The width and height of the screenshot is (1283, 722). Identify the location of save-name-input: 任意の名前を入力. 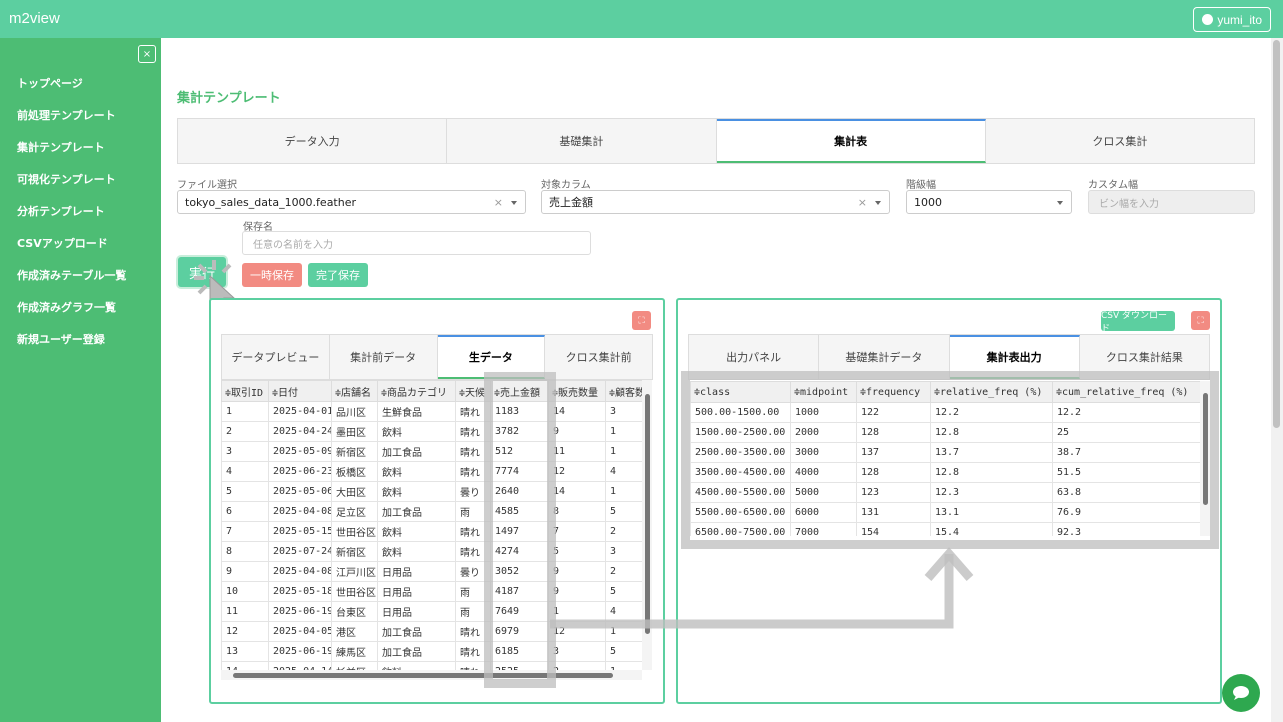
(416, 243).